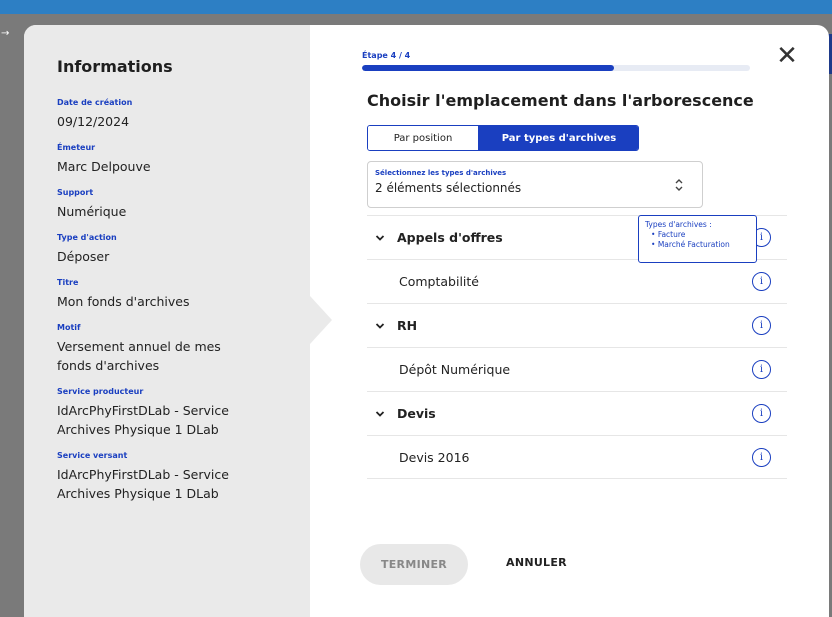 The width and height of the screenshot is (832, 617). I want to click on info-value: Déposer, so click(83, 256).